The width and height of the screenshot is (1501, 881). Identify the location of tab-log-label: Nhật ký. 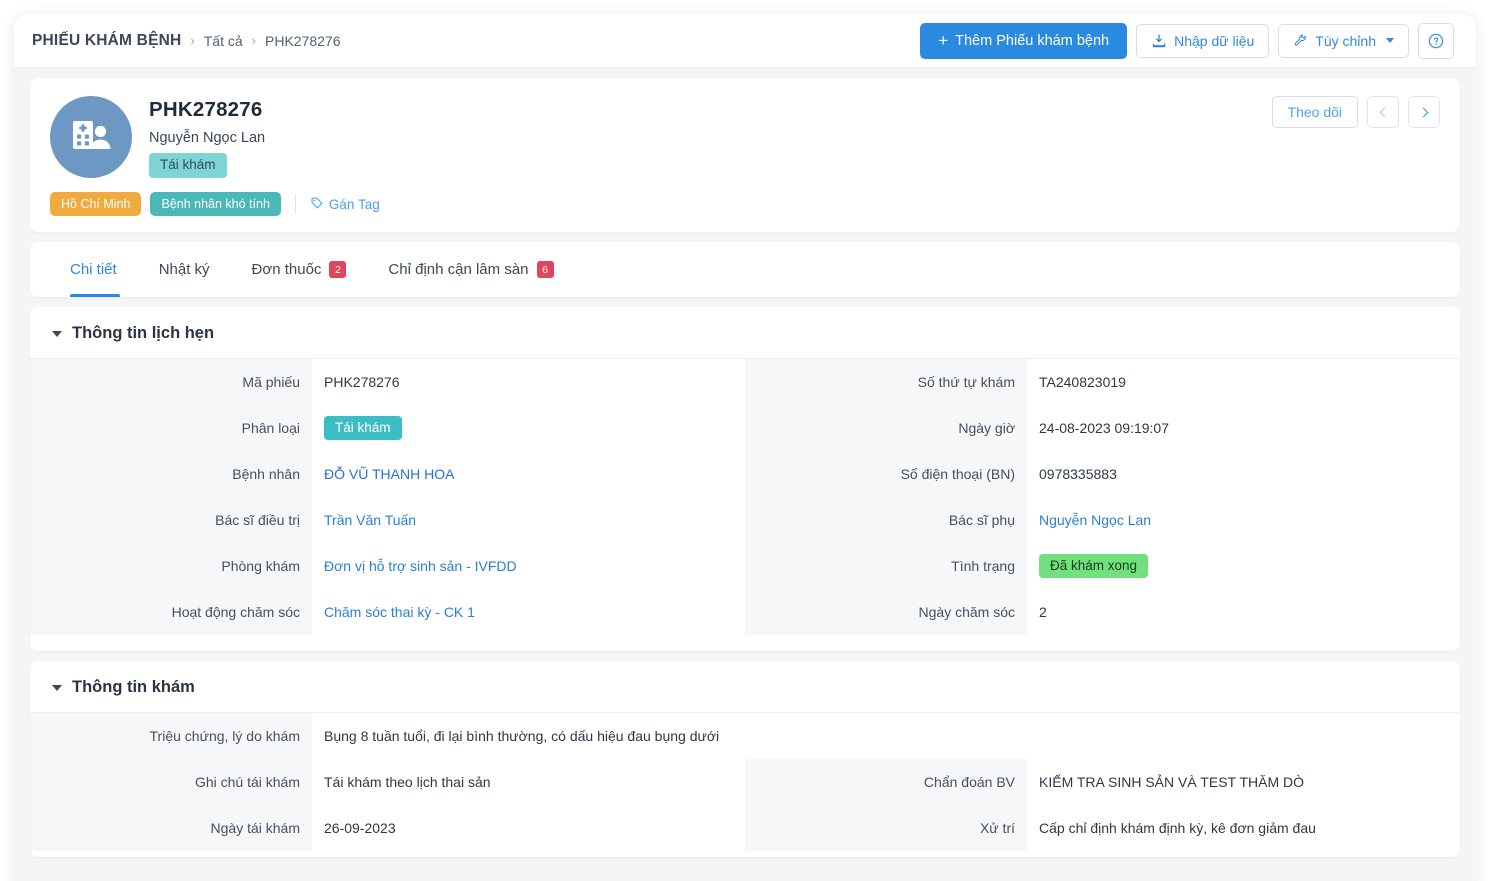
(184, 269).